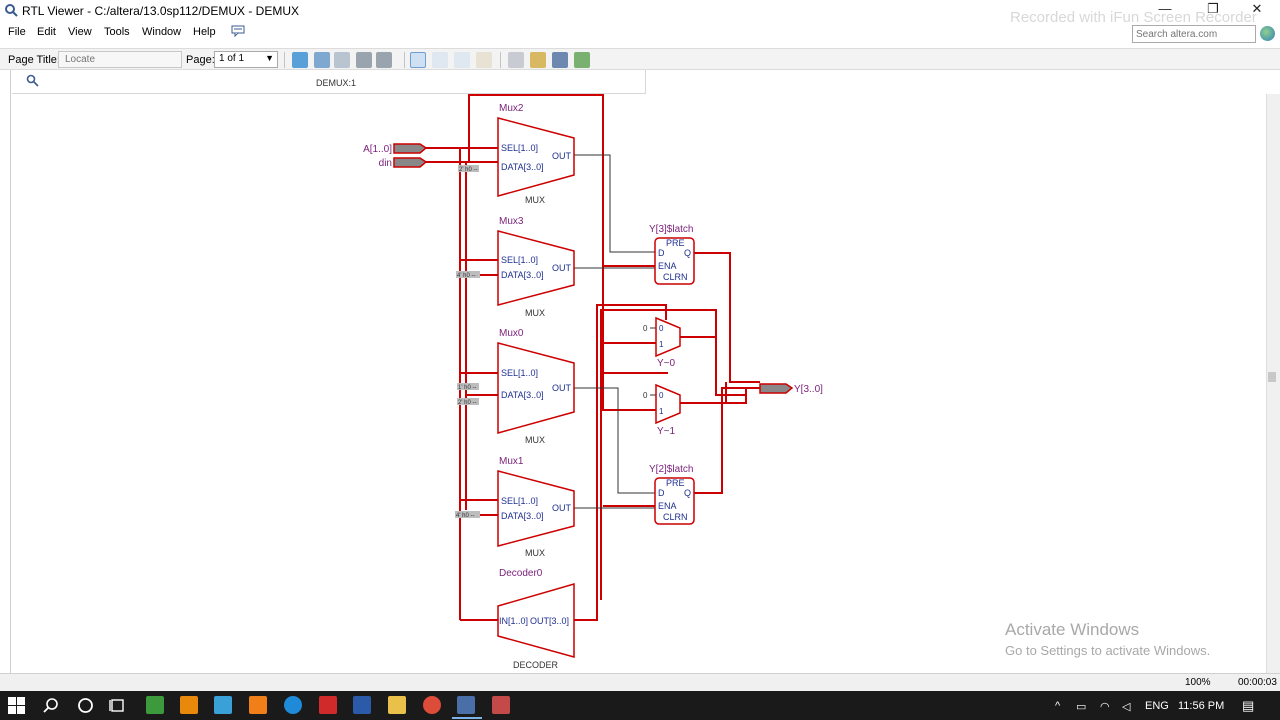  What do you see at coordinates (640, 32) in the screenshot?
I see `menu-bar: File Edit View Tools Window Help` at bounding box center [640, 32].